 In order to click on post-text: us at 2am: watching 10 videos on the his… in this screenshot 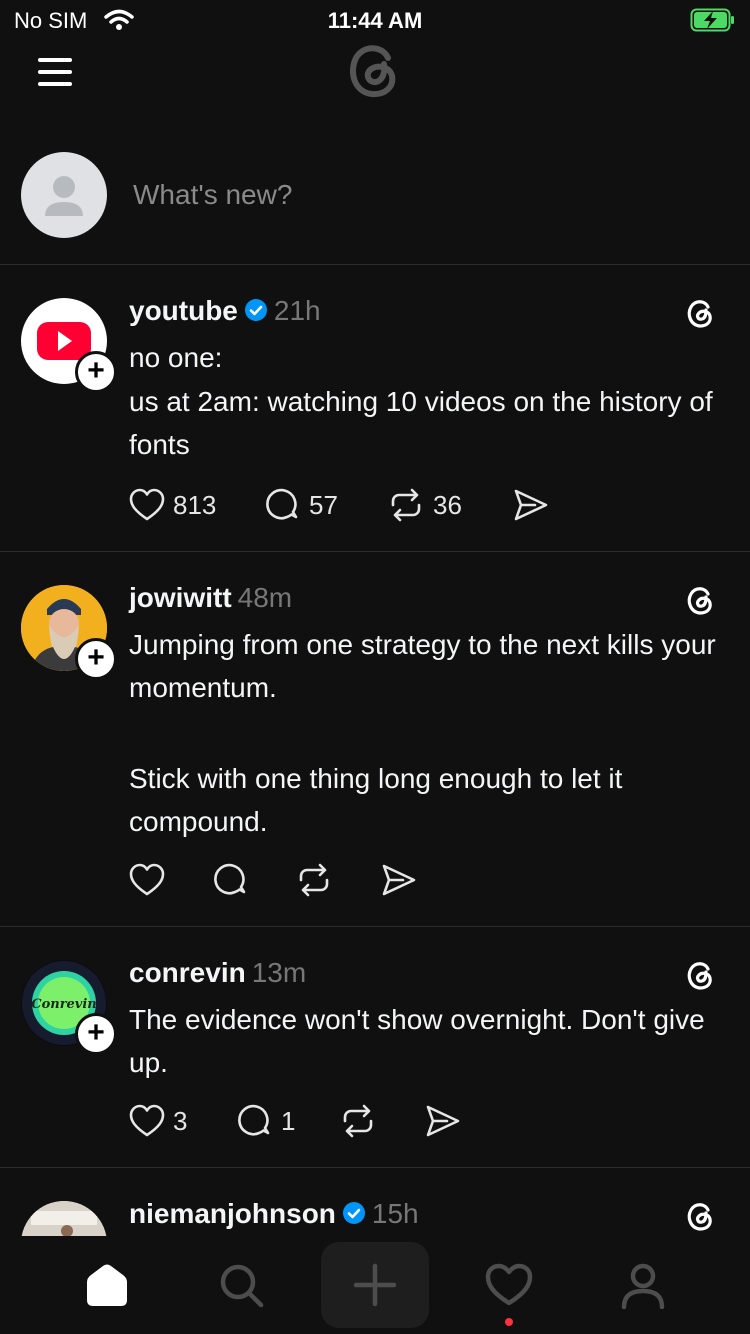, I will do `click(421, 423)`.